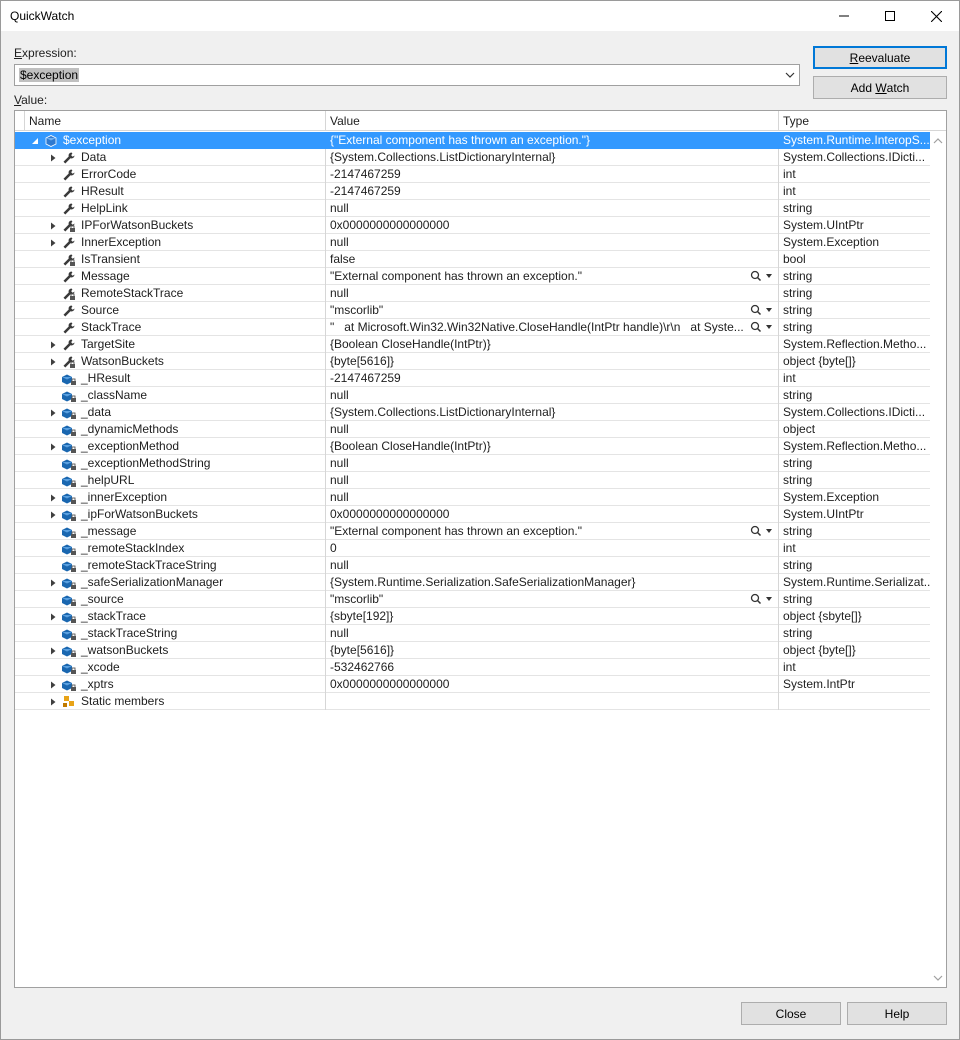 The height and width of the screenshot is (1040, 960). What do you see at coordinates (170, 327) in the screenshot?
I see `name-cell: StackTrace` at bounding box center [170, 327].